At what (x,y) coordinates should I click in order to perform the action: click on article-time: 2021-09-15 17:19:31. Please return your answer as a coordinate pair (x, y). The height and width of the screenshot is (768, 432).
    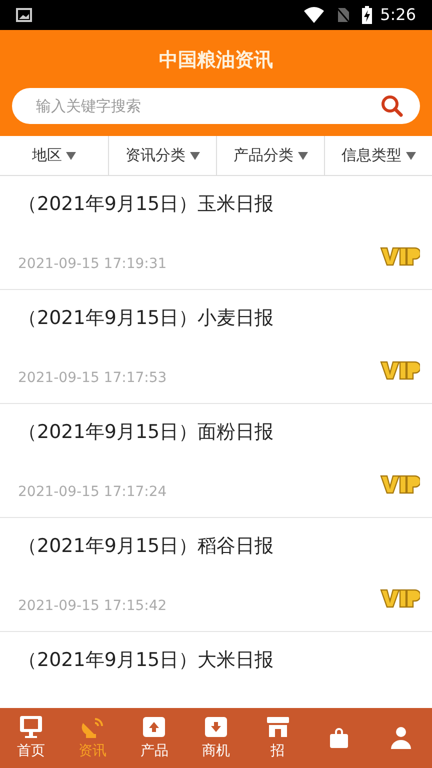
    Looking at the image, I should click on (92, 264).